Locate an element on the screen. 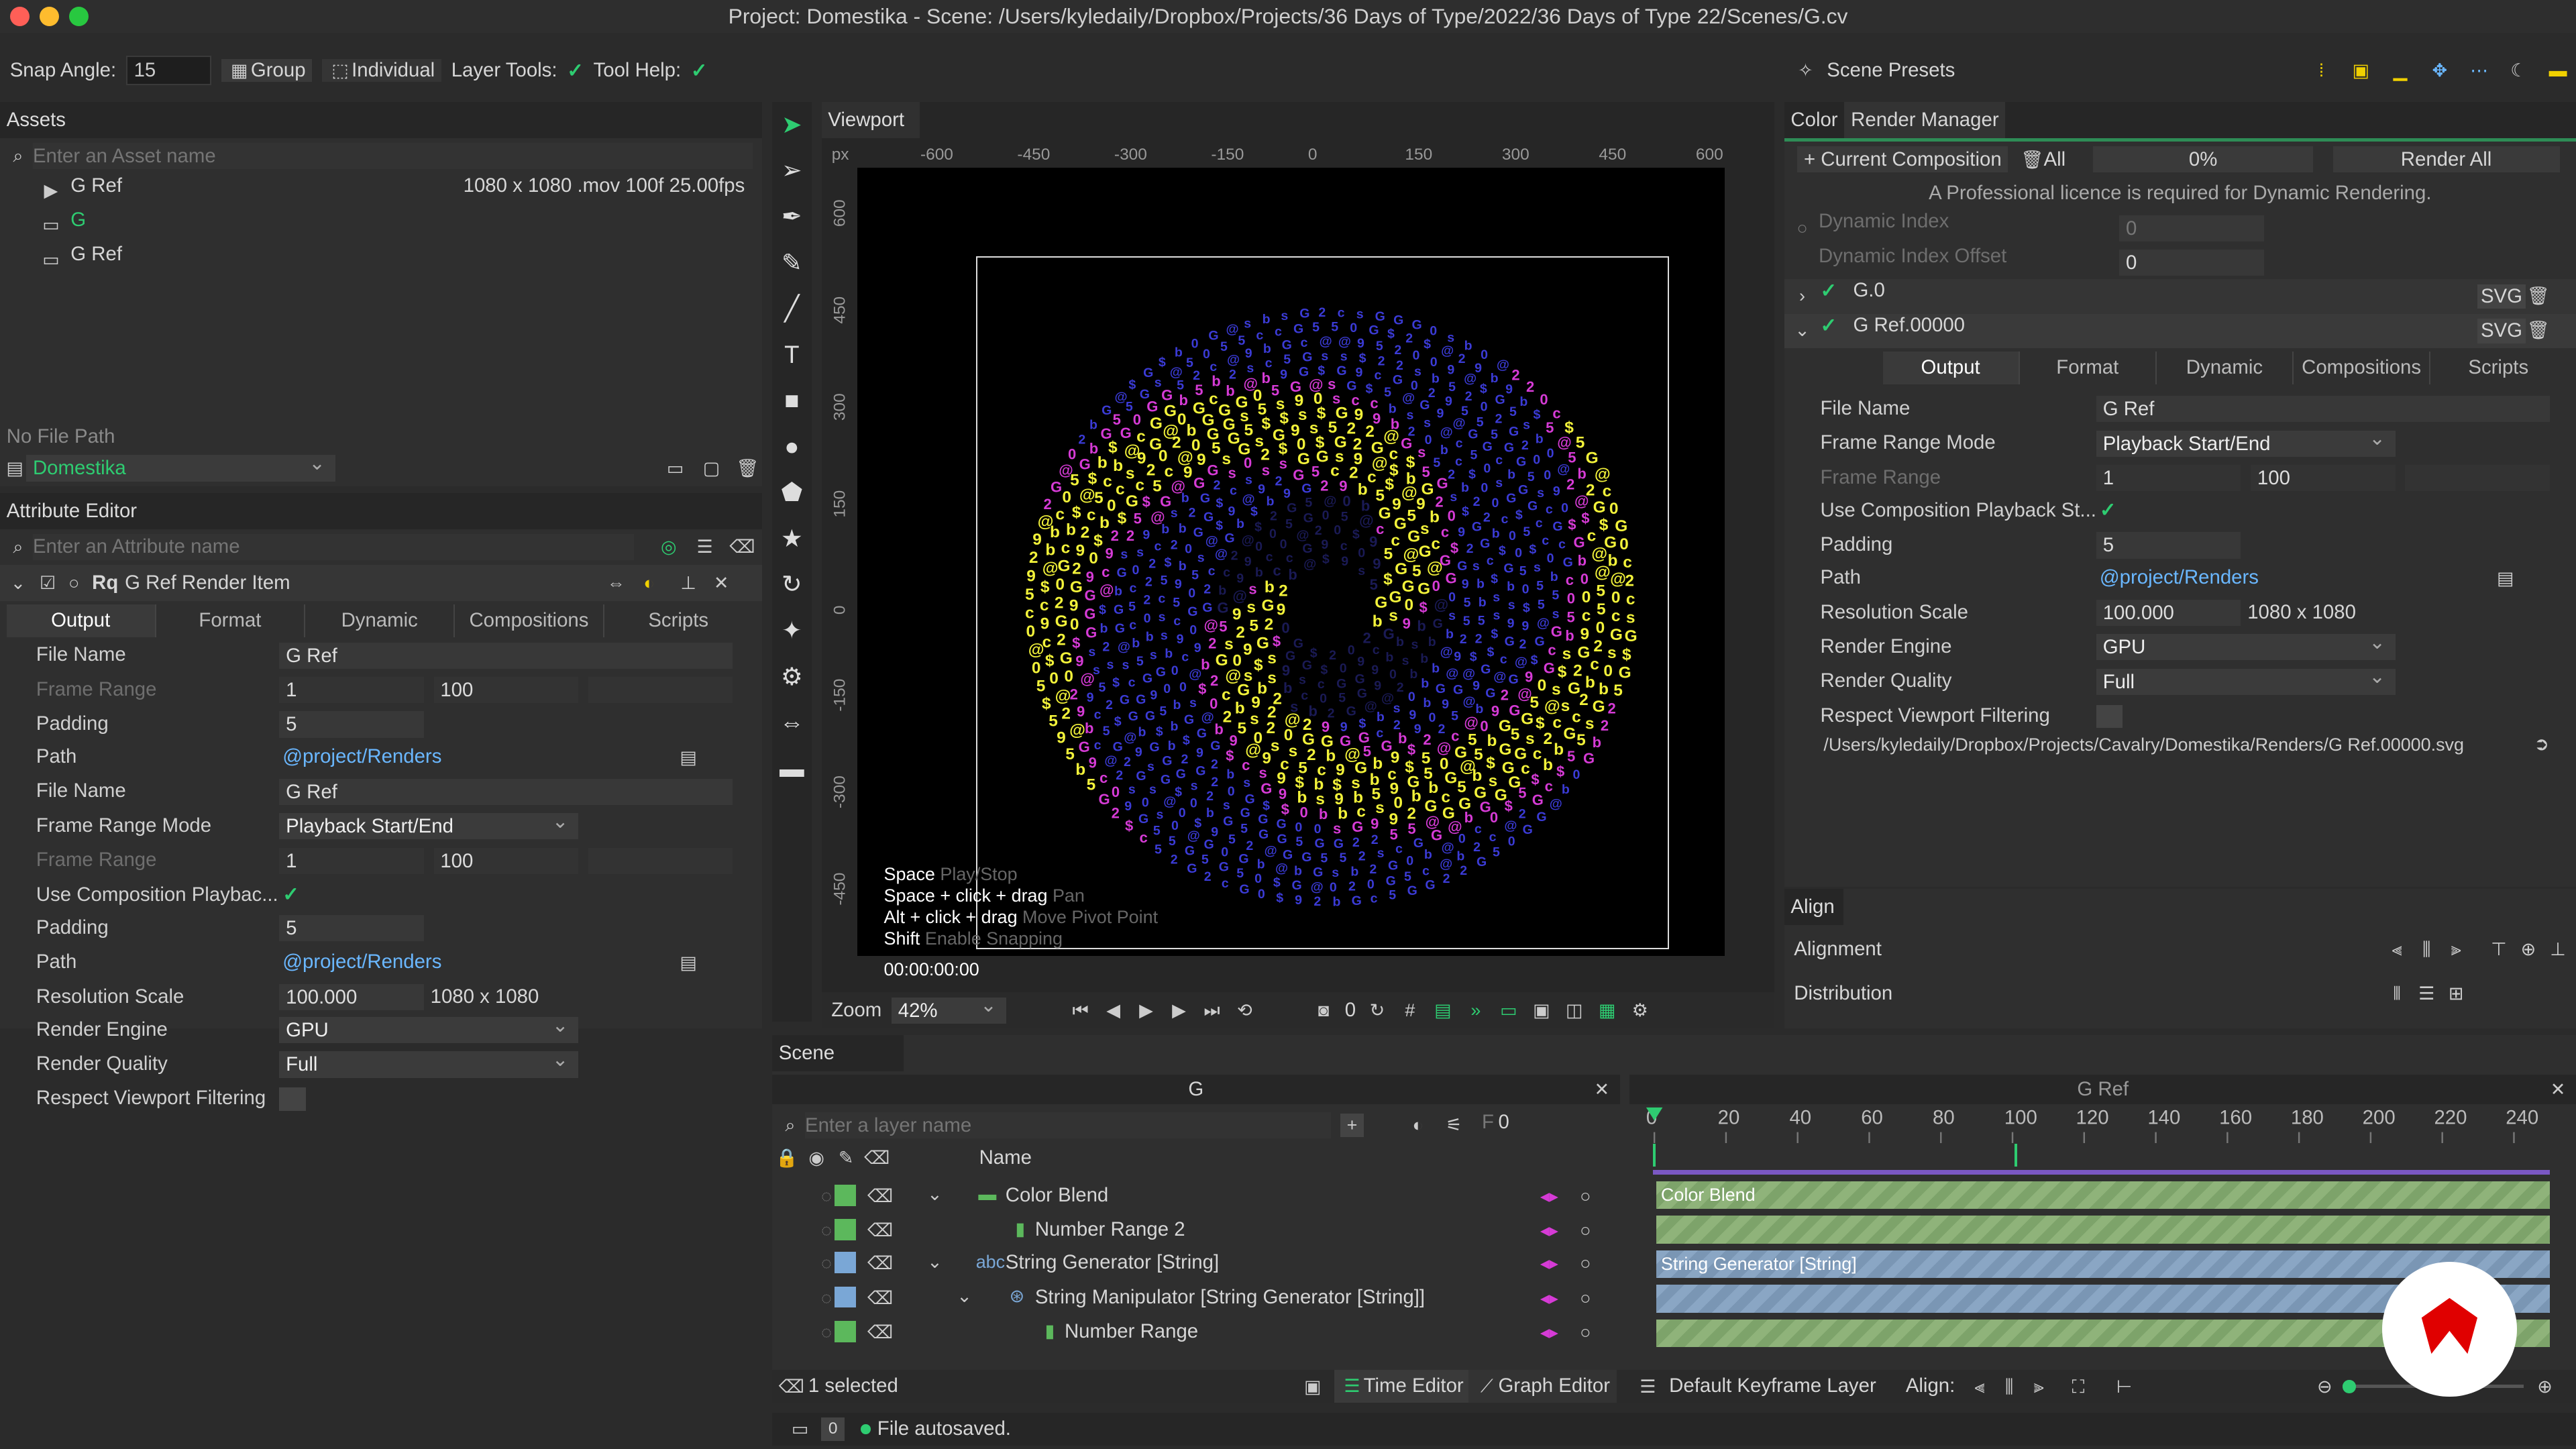 The image size is (2576, 1449). align-center-icon: ⫼ is located at coordinates (2426, 949).